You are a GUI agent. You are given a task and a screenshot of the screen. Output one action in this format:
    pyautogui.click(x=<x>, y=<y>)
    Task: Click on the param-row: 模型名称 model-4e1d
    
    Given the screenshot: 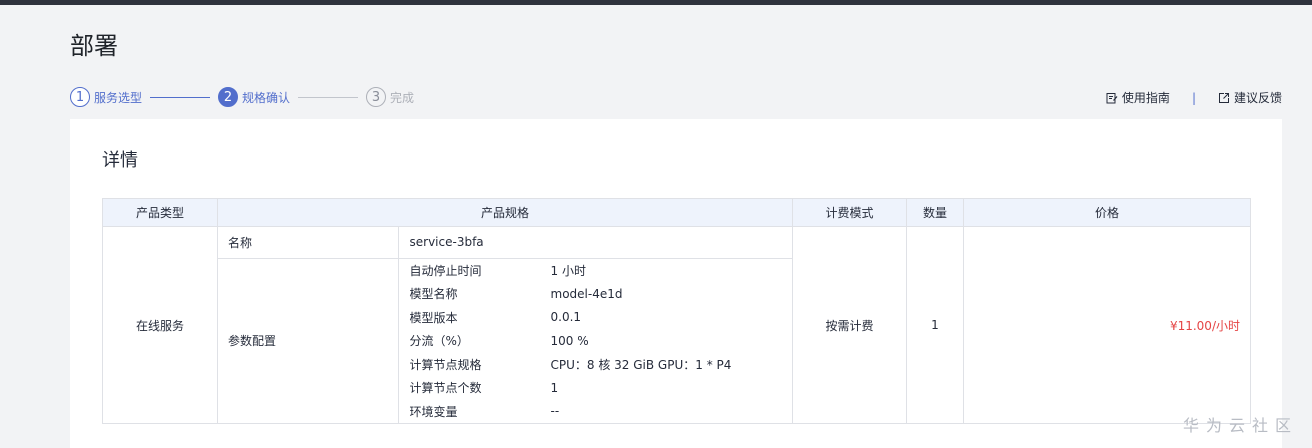 What is the action you would take?
    pyautogui.click(x=596, y=294)
    